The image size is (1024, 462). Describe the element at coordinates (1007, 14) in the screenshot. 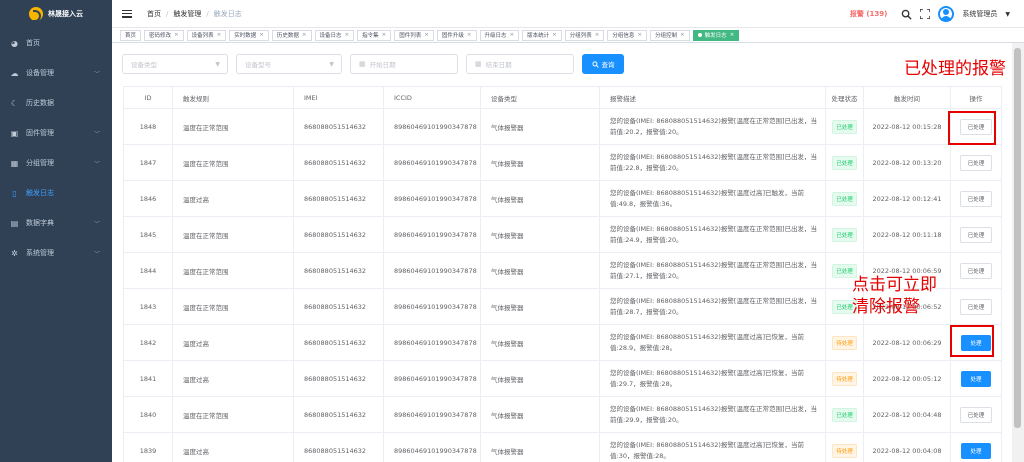

I see `caret-down-icon: ▼` at that location.